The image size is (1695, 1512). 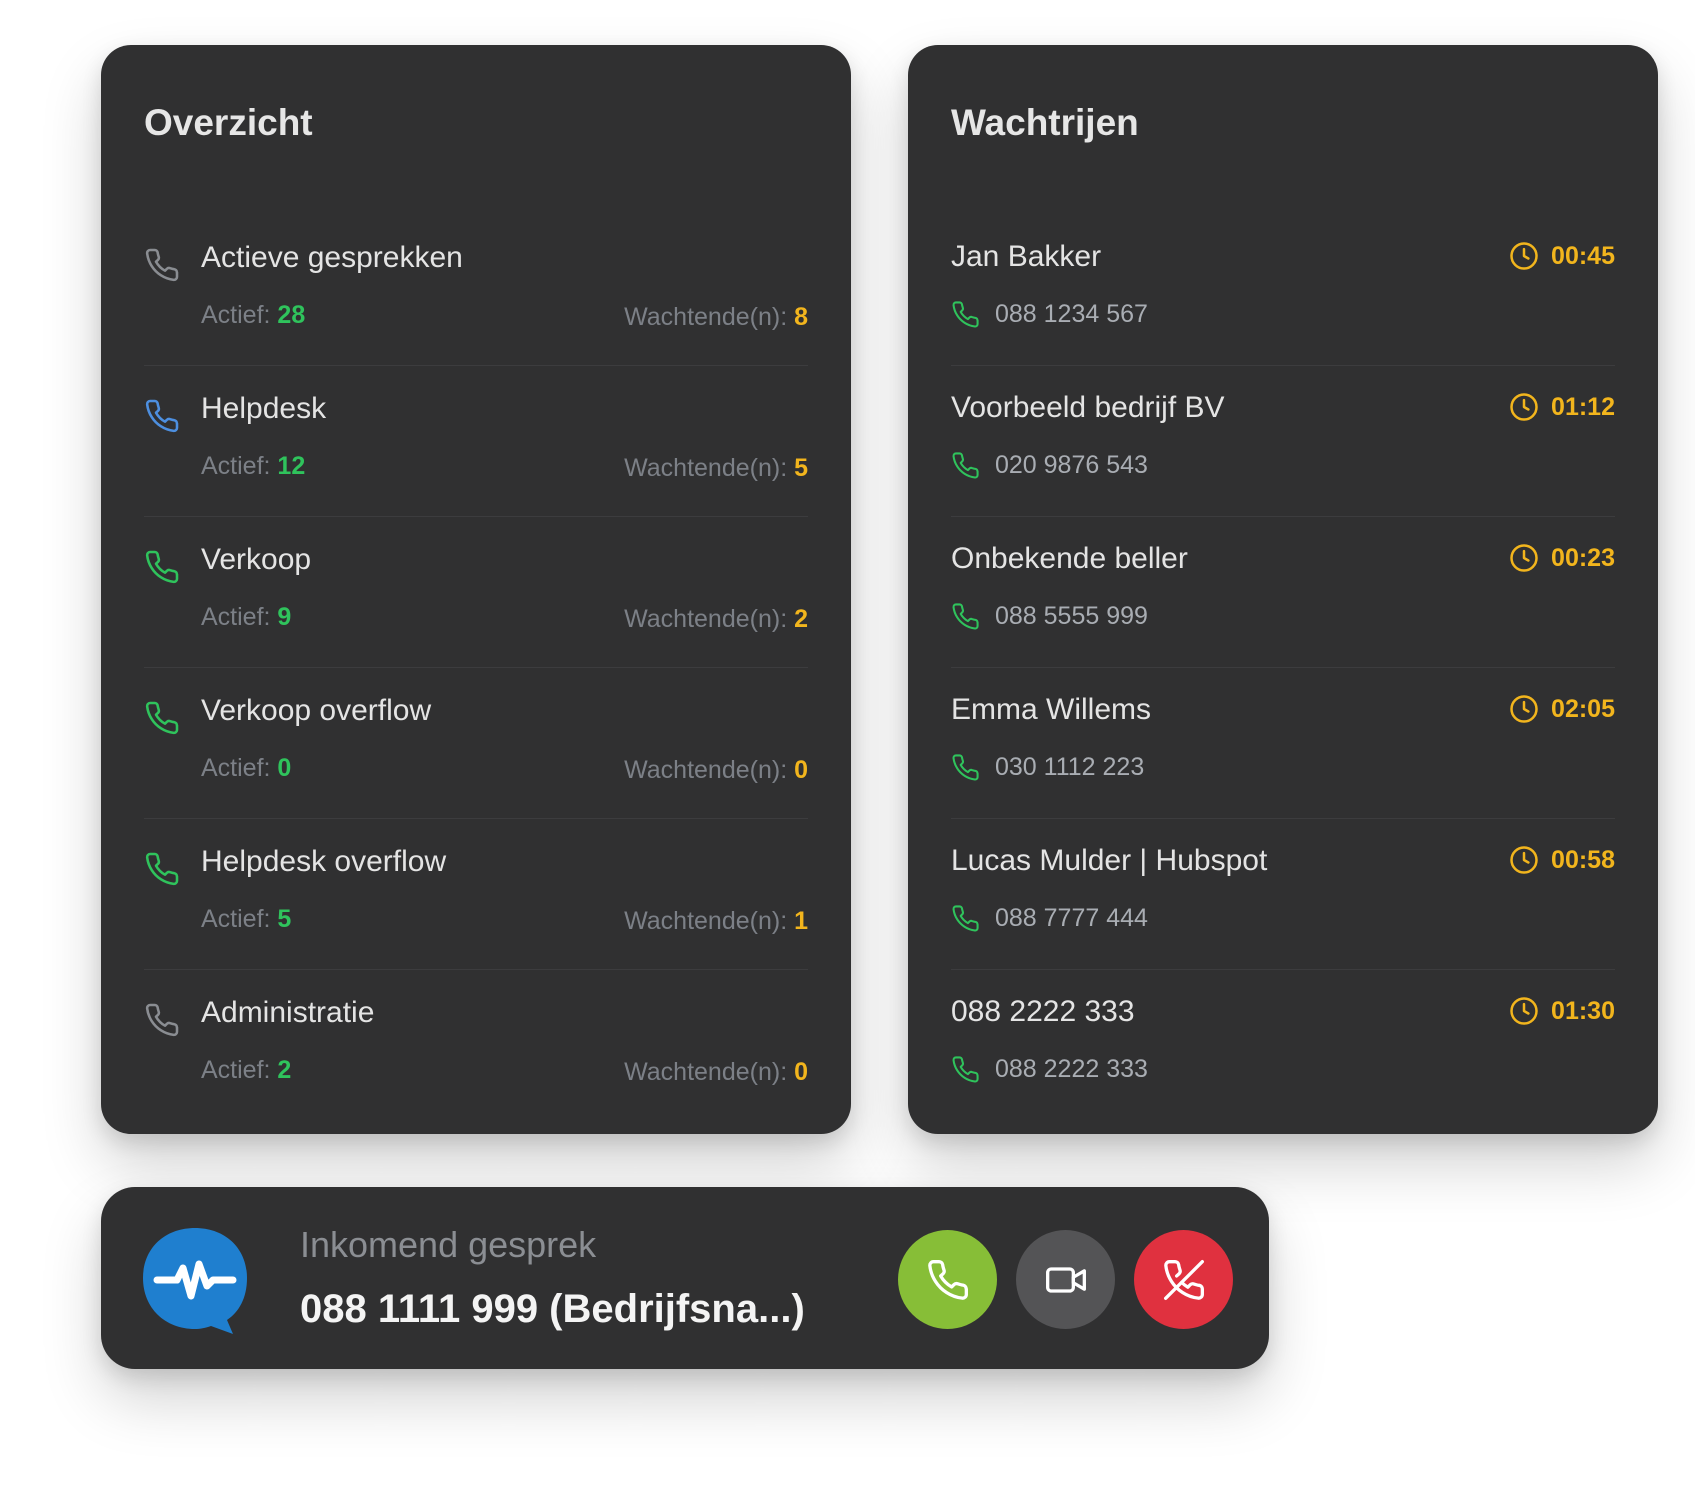 What do you see at coordinates (1562, 407) in the screenshot?
I see `wait-time: 01:12` at bounding box center [1562, 407].